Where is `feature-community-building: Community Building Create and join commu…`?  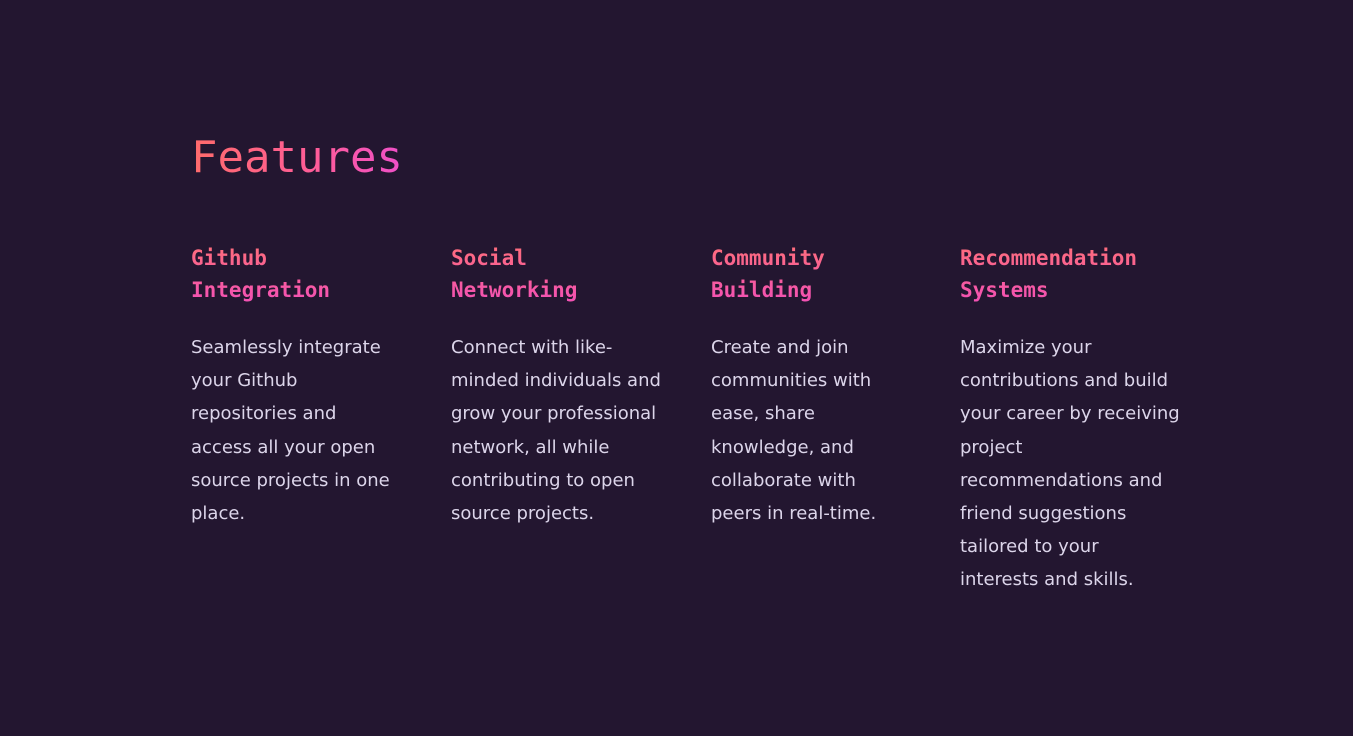
feature-community-building: Community Building Create and join commu… is located at coordinates (801, 386).